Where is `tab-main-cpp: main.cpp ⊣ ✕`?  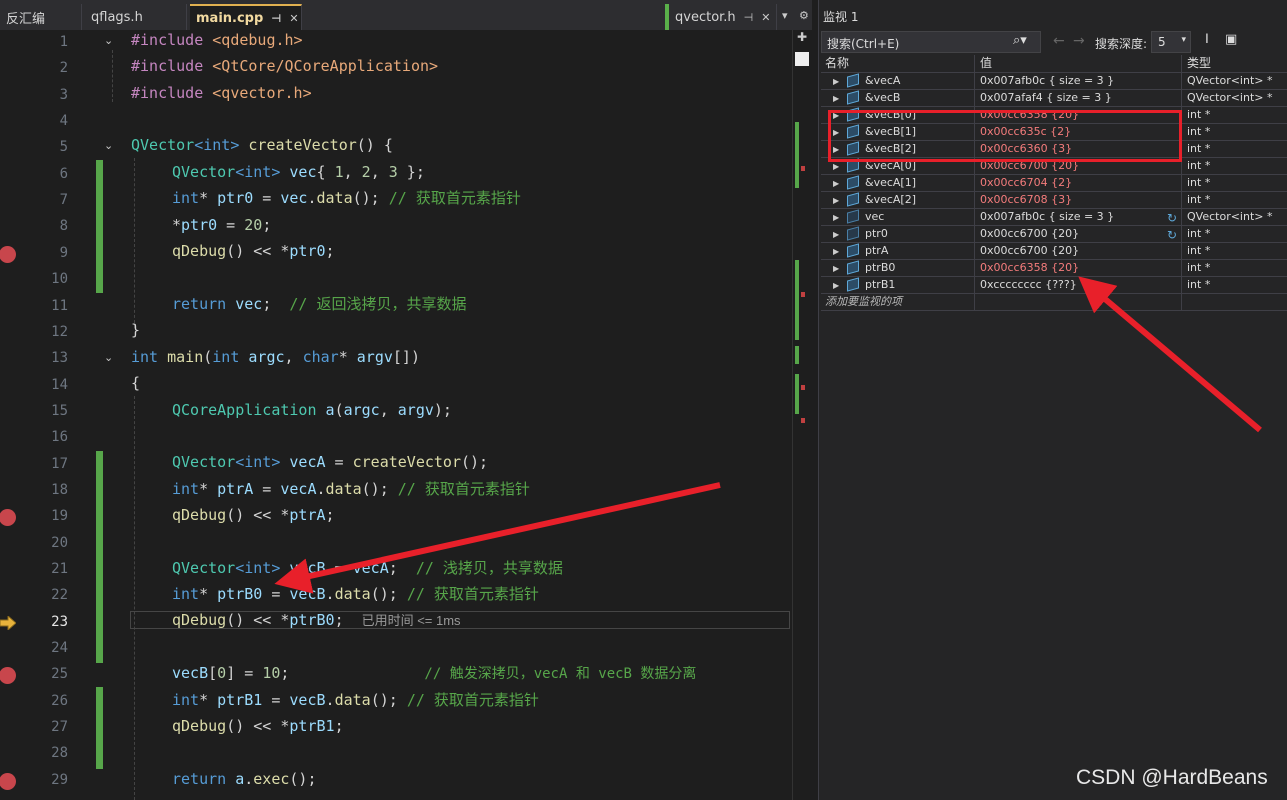 tab-main-cpp: main.cpp ⊣ ✕ is located at coordinates (246, 17).